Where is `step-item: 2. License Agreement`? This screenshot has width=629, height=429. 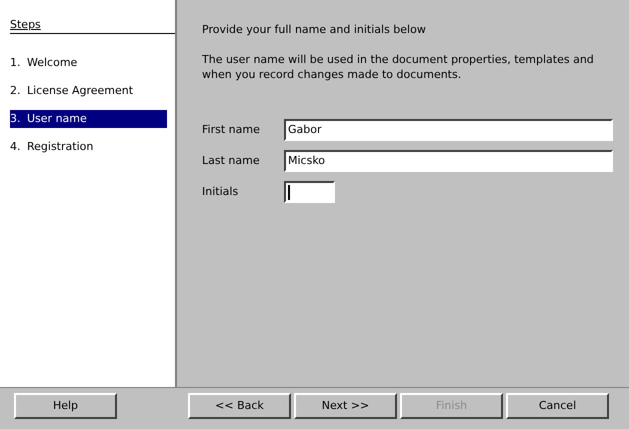
step-item: 2. License Agreement is located at coordinates (88, 91).